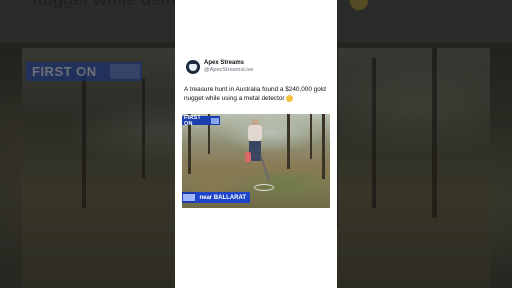 The height and width of the screenshot is (288, 512). Describe the element at coordinates (224, 63) in the screenshot. I see `account-name: Apex Streams` at that location.